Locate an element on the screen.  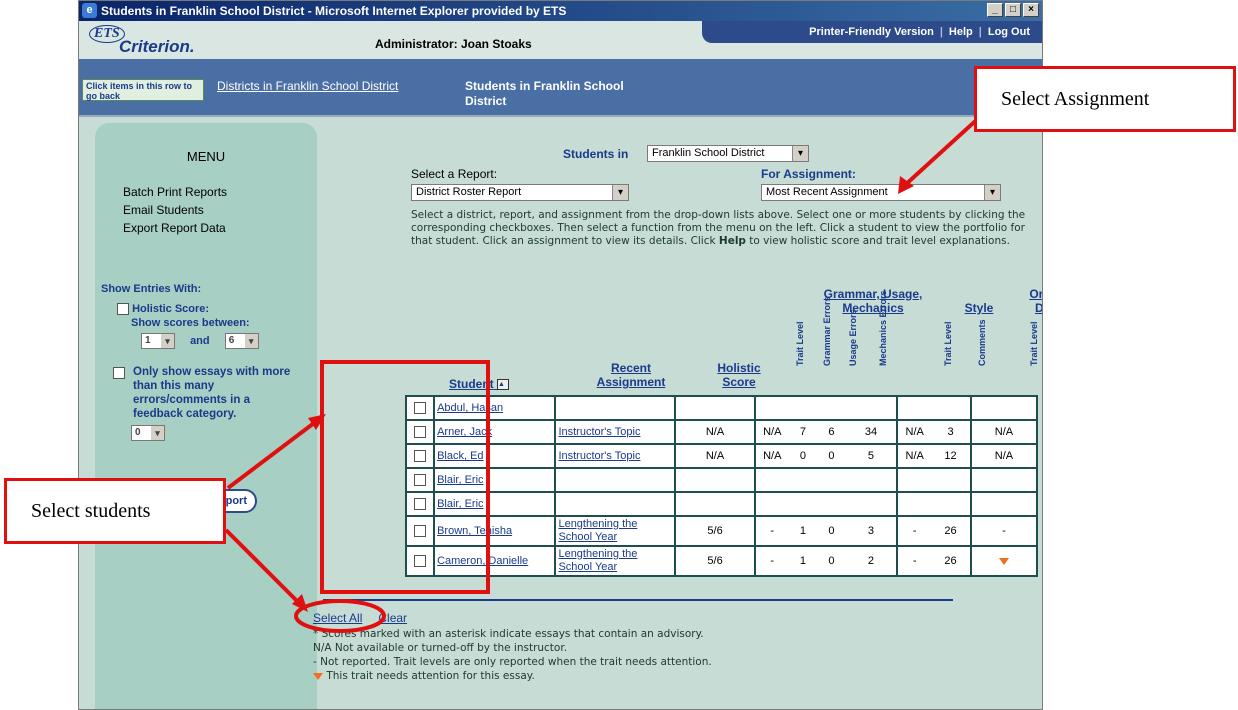
select-students-callout: Select students is located at coordinates (115, 511).